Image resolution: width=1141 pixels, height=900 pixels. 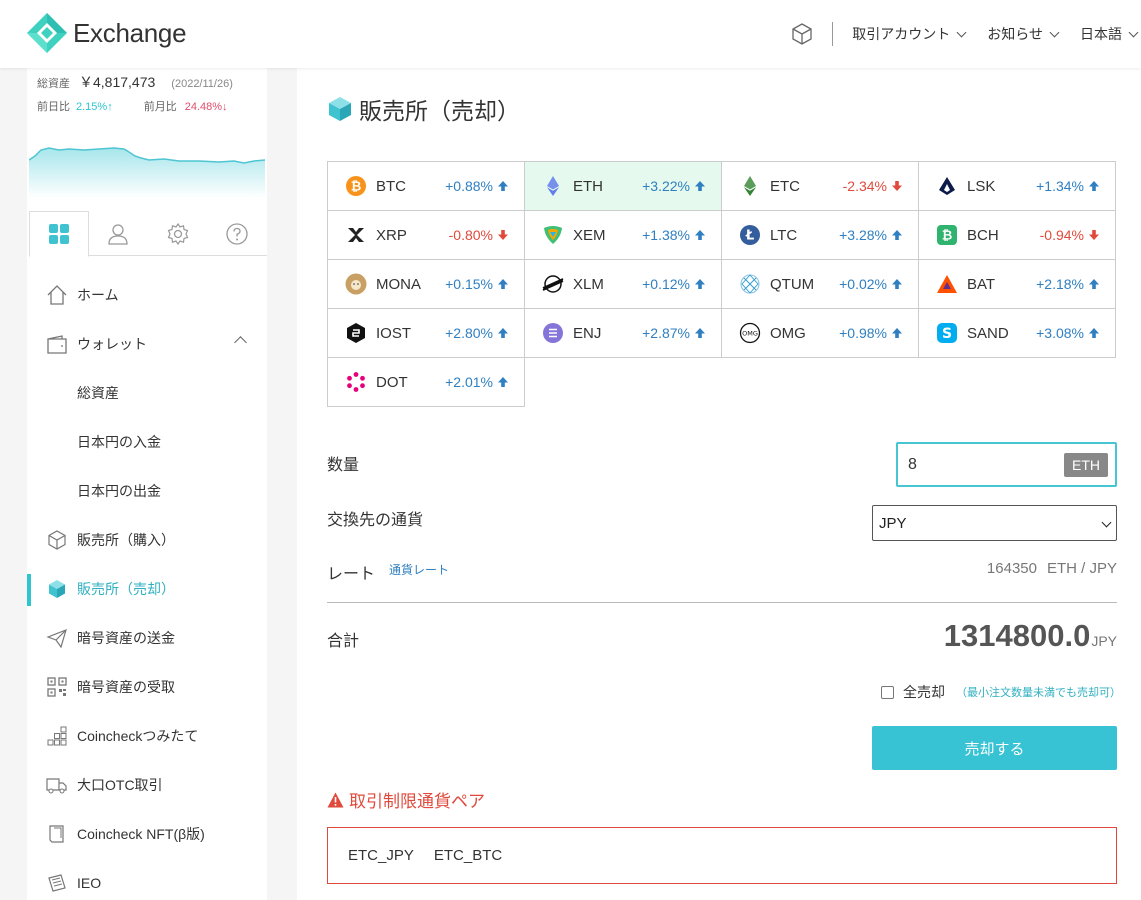 I want to click on coin-cell-etc: ETC -2.34%, so click(x=820, y=186).